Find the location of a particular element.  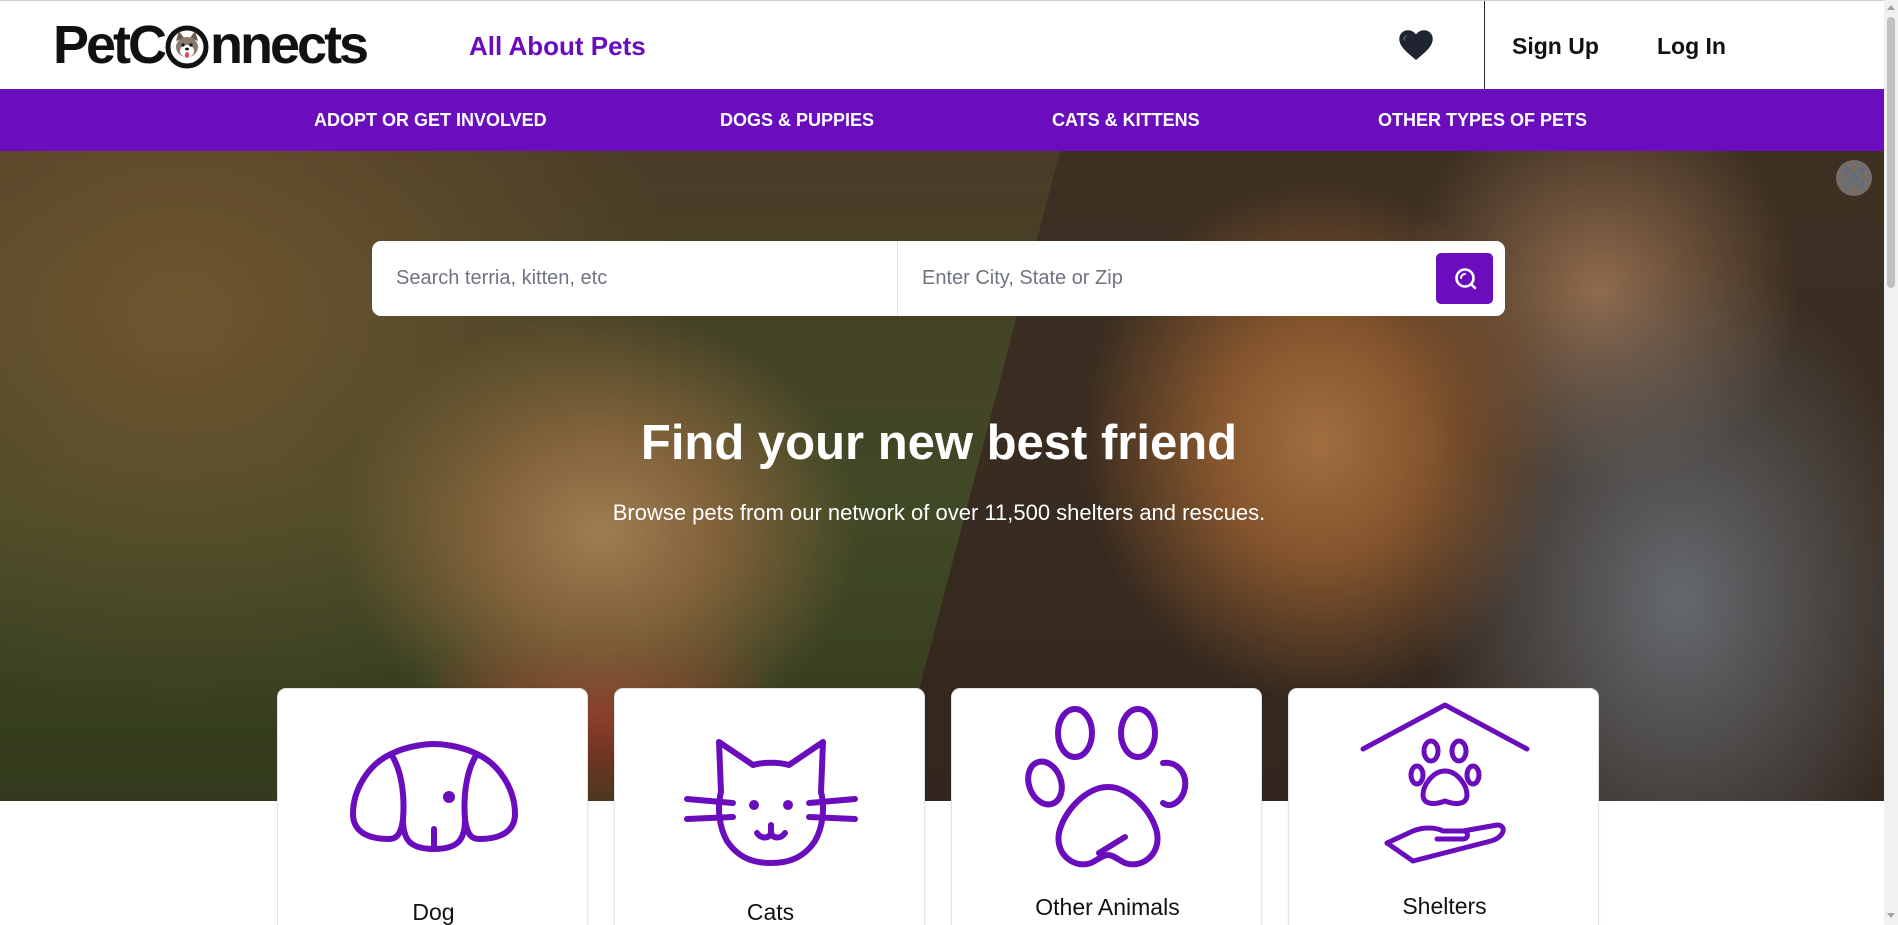

pet-search-bar is located at coordinates (938, 278).